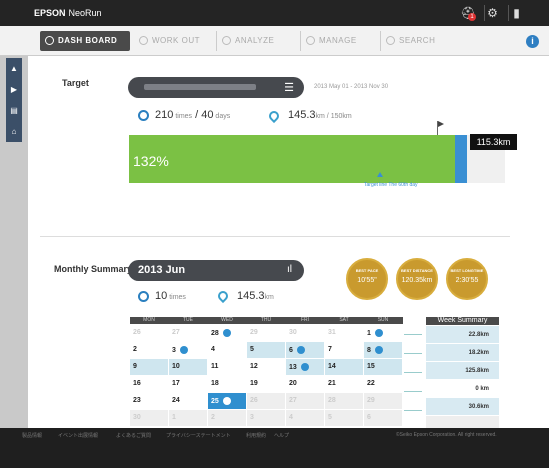  I want to click on calendar-day: 22, so click(383, 383).